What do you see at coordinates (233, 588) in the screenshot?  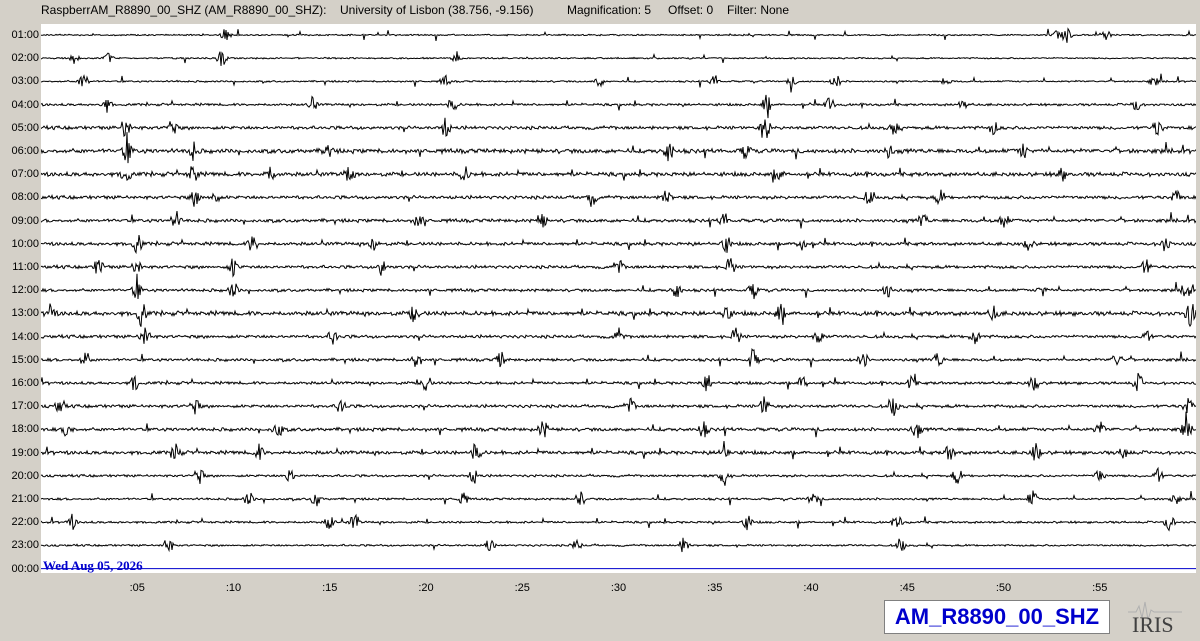 I see `minute-tick-label: :10` at bounding box center [233, 588].